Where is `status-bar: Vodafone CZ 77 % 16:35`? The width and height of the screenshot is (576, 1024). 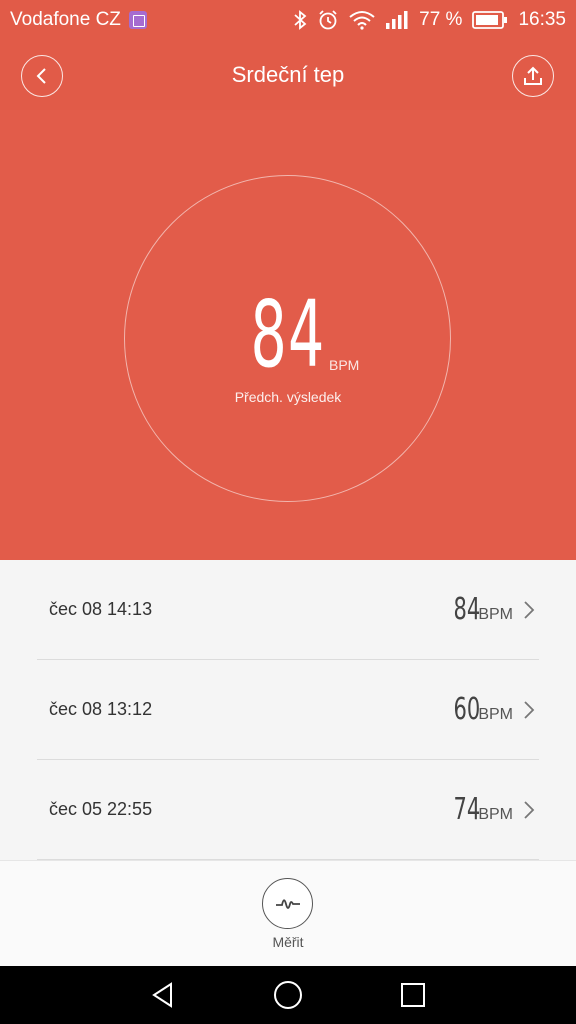 status-bar: Vodafone CZ 77 % 16:35 is located at coordinates (288, 20).